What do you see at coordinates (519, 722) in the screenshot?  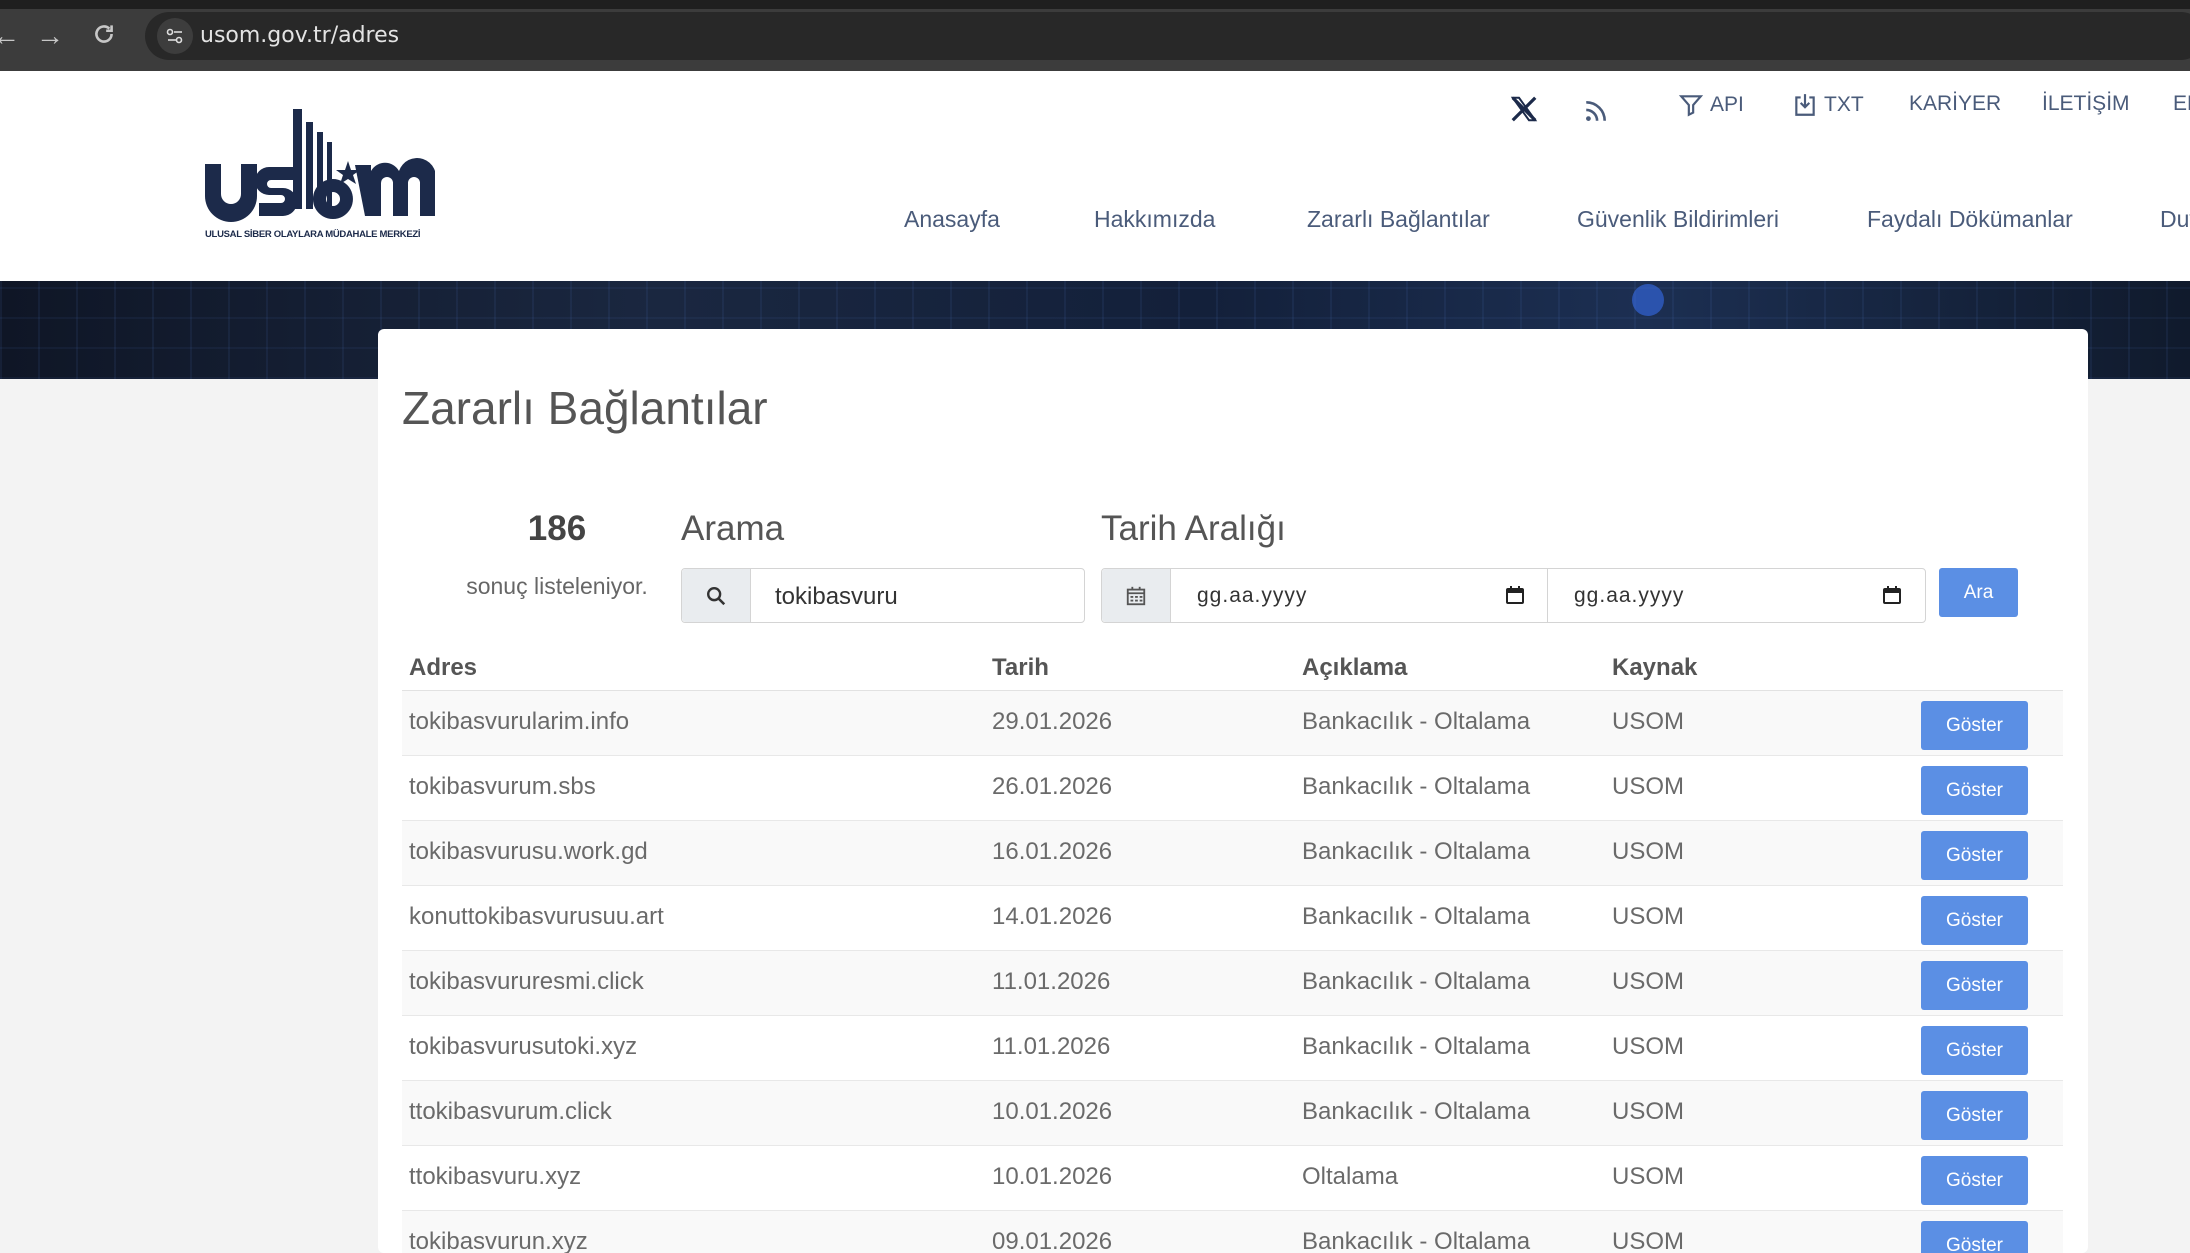 I see `cell-adres: tokibasvurularim.info` at bounding box center [519, 722].